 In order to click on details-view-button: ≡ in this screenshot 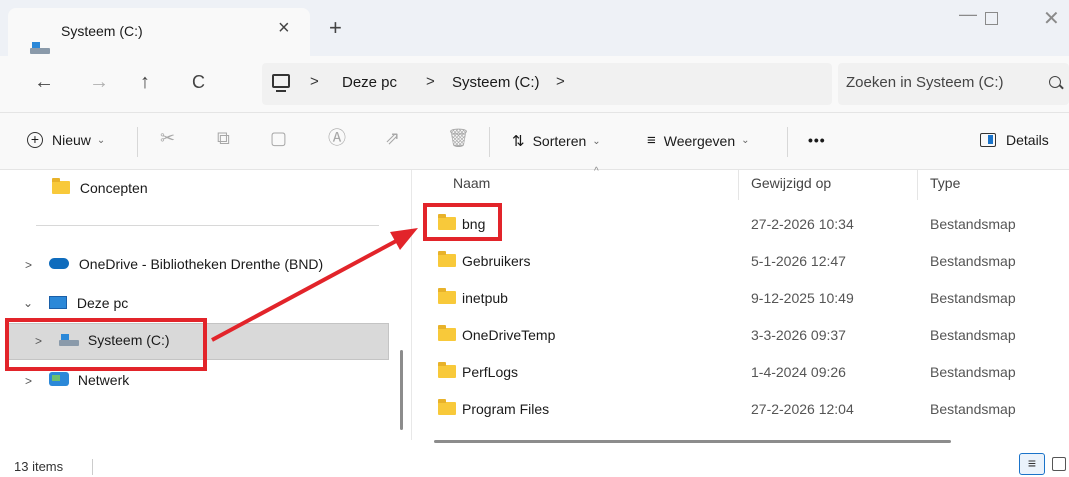, I will do `click(1032, 464)`.